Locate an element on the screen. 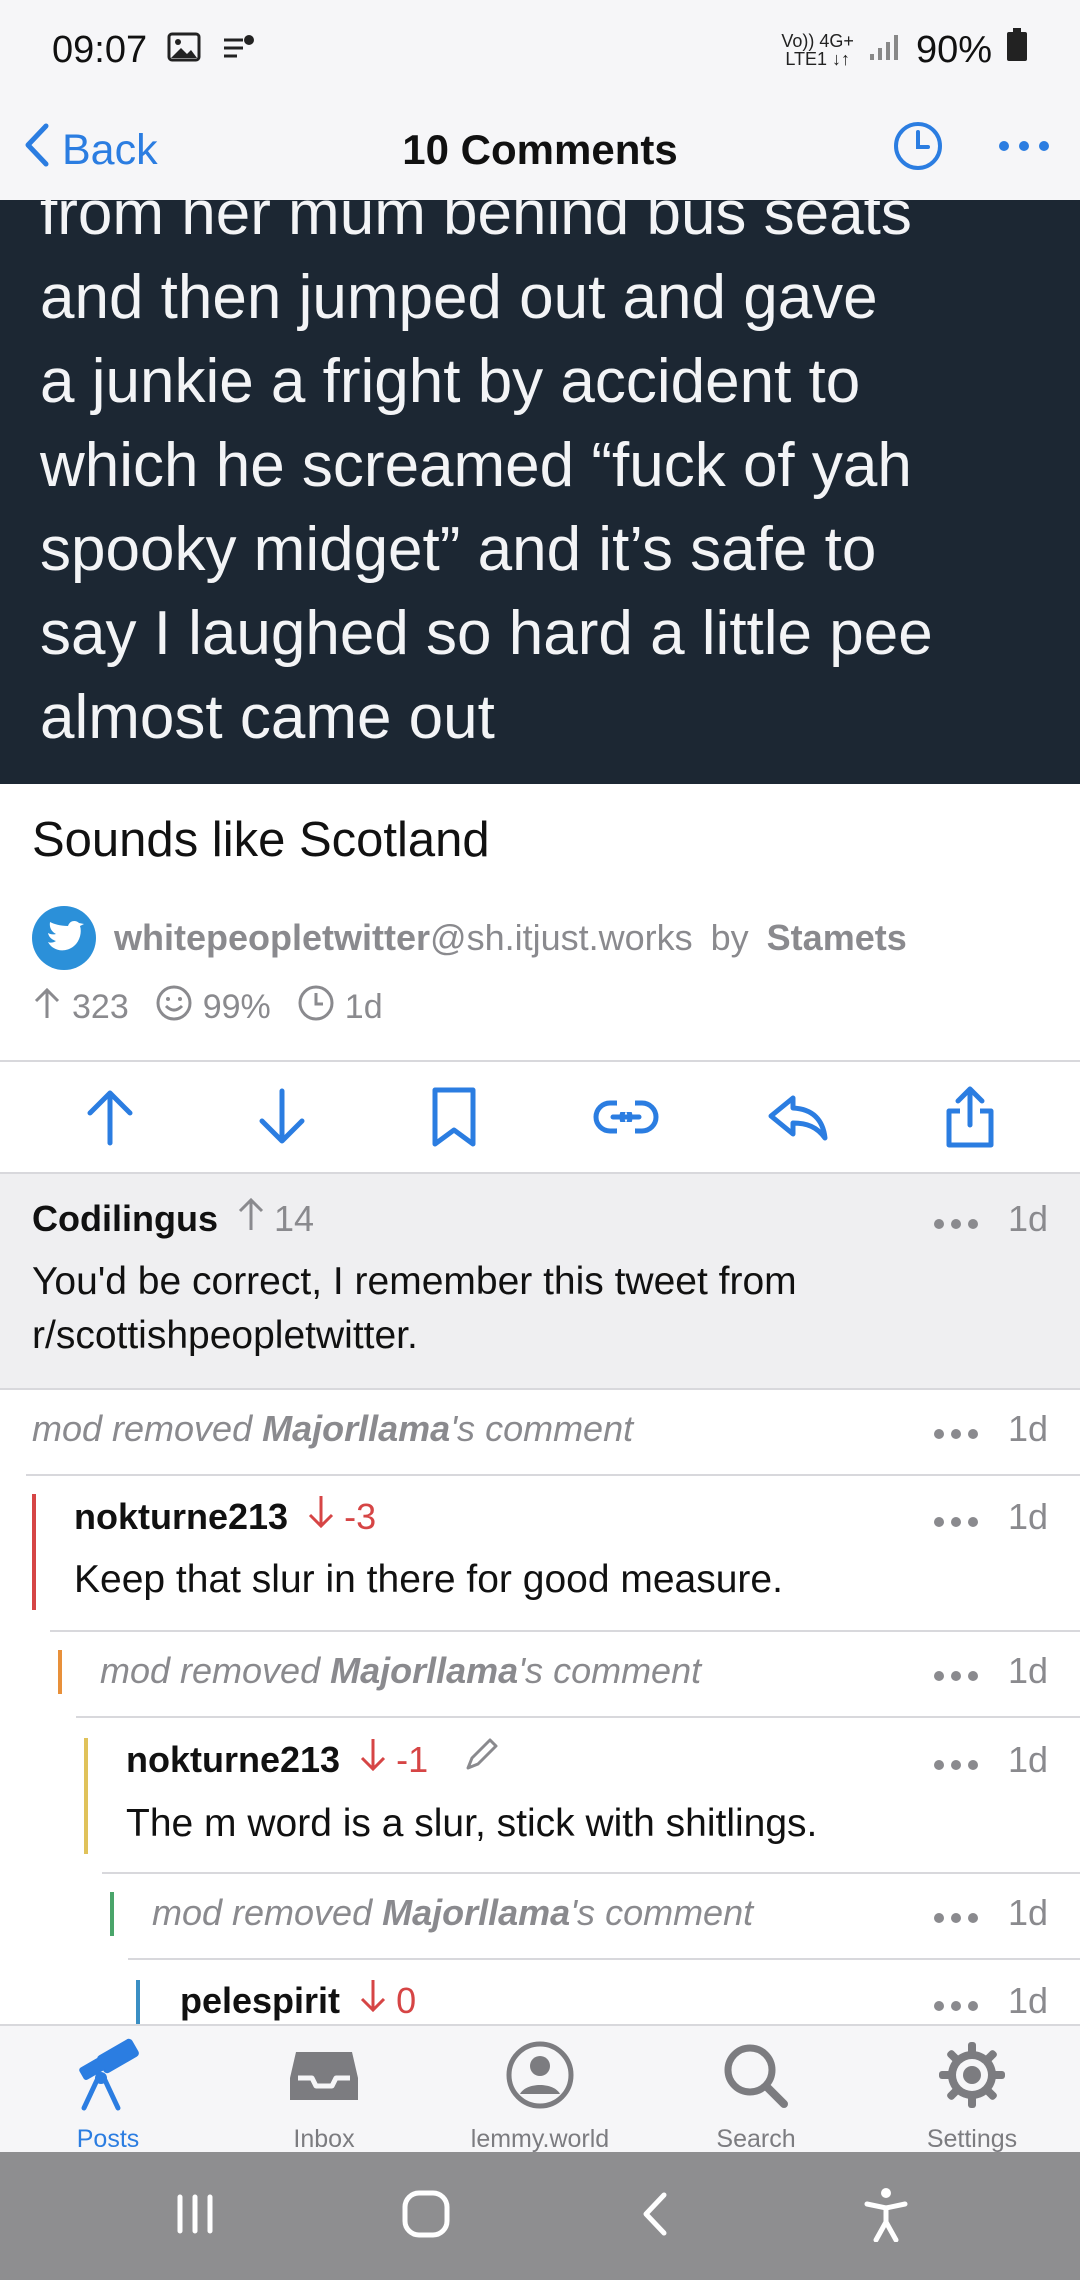 This screenshot has width=1080, height=2280. post-stats: 323 99% 1d is located at coordinates (207, 1007).